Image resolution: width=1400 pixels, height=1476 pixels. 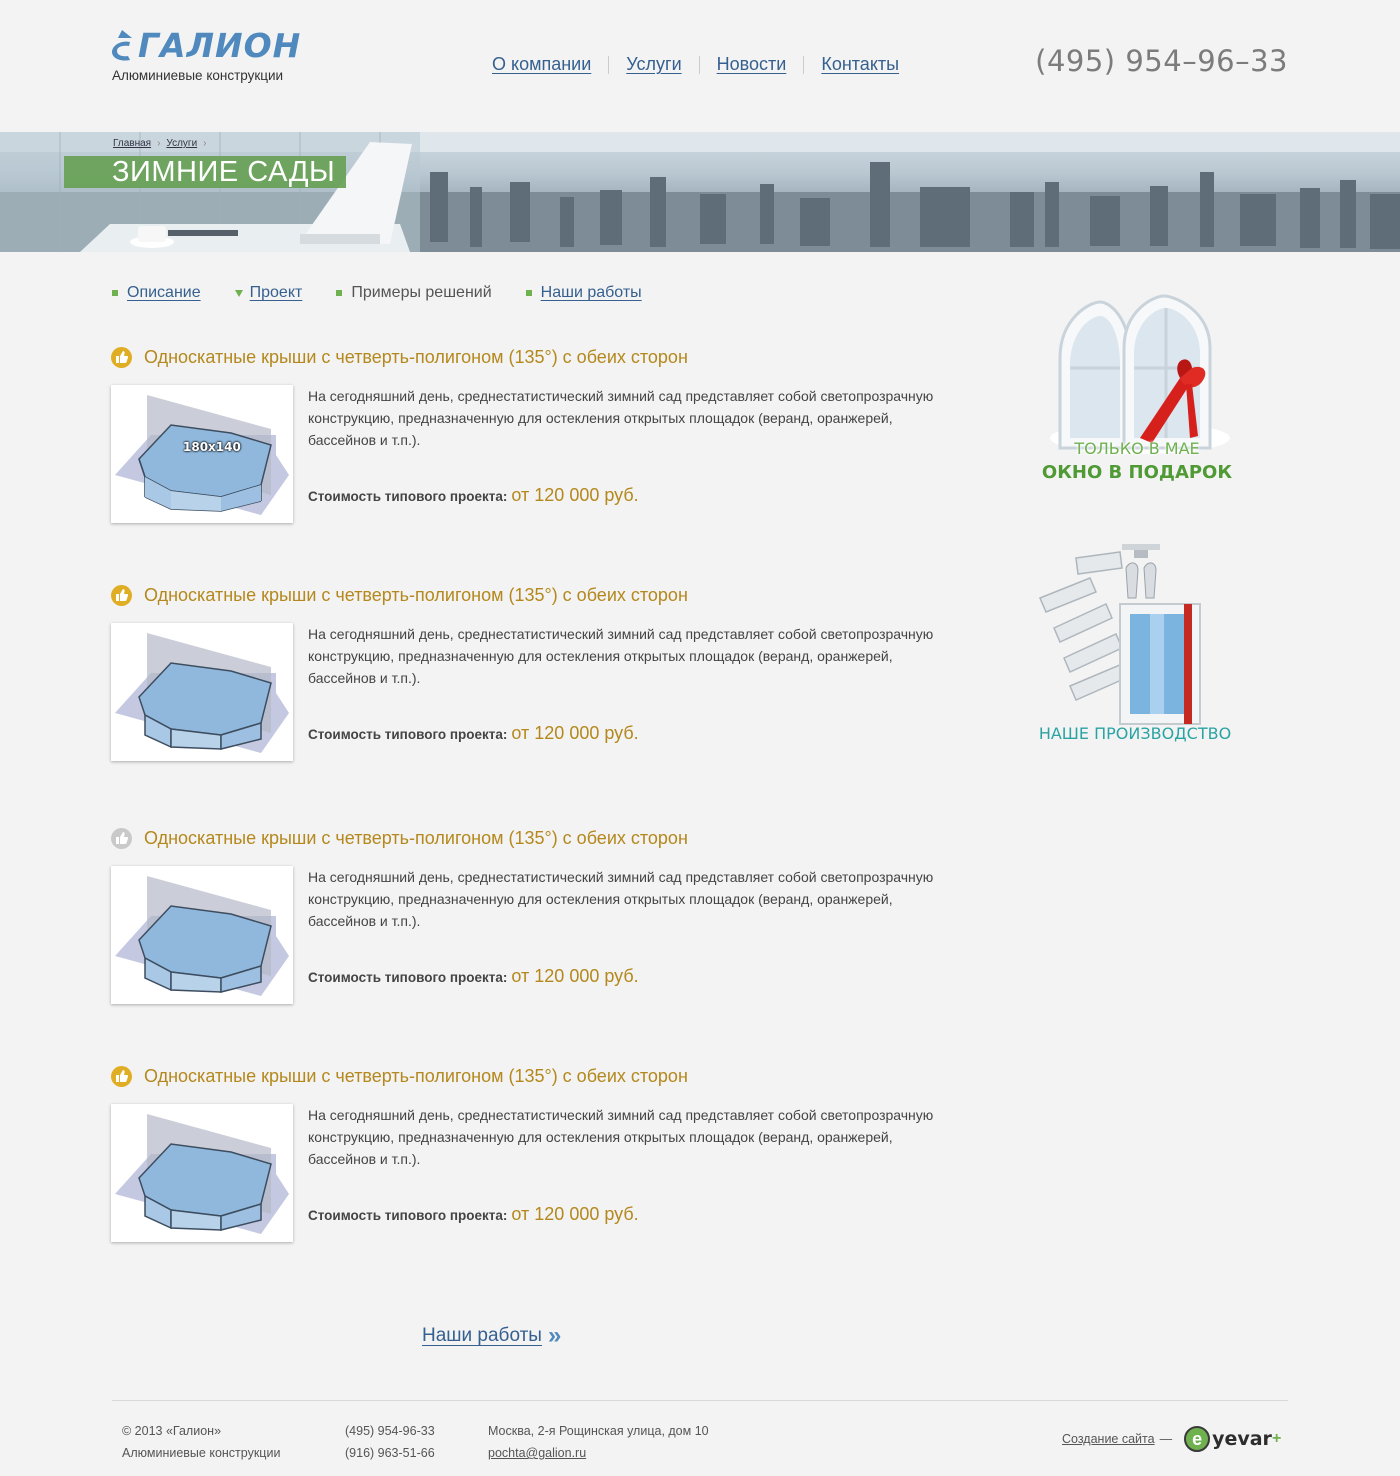 I want to click on creator-dash: —, so click(x=1166, y=1439).